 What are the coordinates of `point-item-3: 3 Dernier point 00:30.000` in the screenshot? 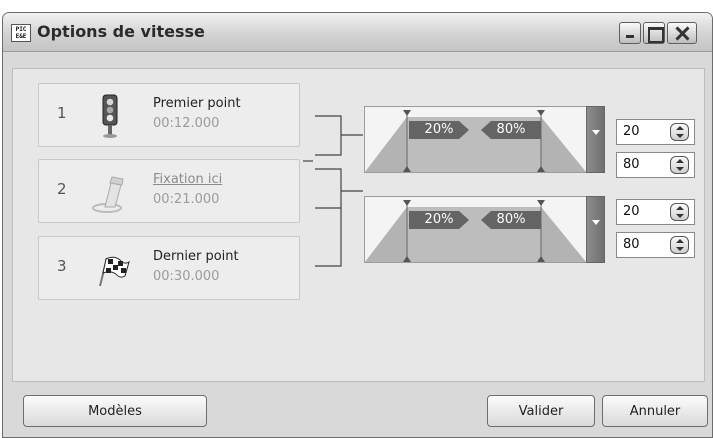 It's located at (169, 268).